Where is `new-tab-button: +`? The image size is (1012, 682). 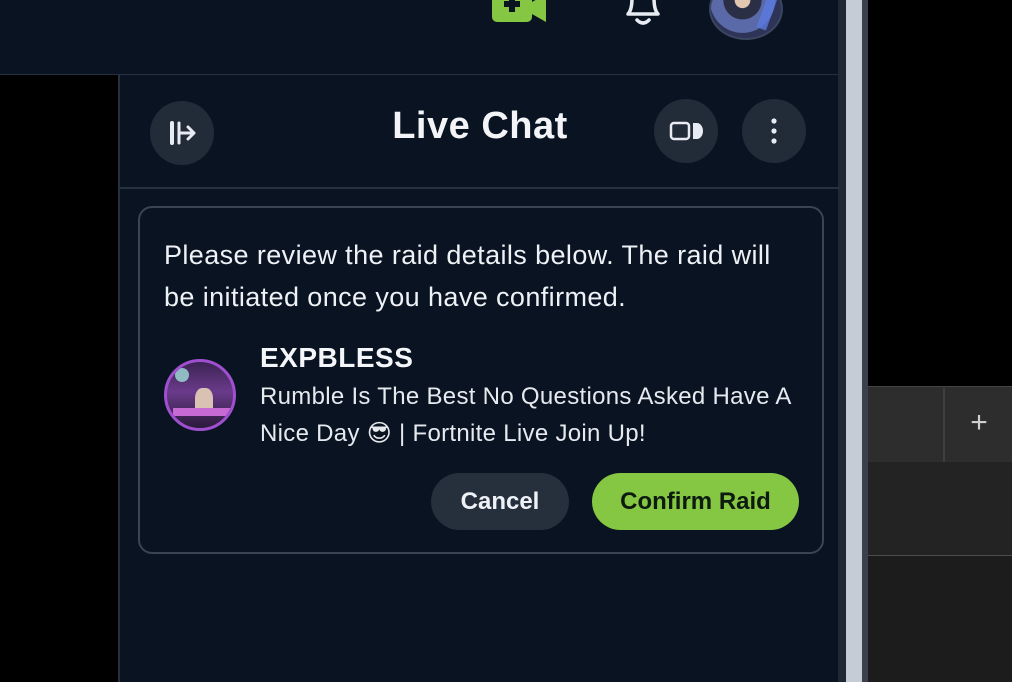 new-tab-button: + is located at coordinates (979, 423).